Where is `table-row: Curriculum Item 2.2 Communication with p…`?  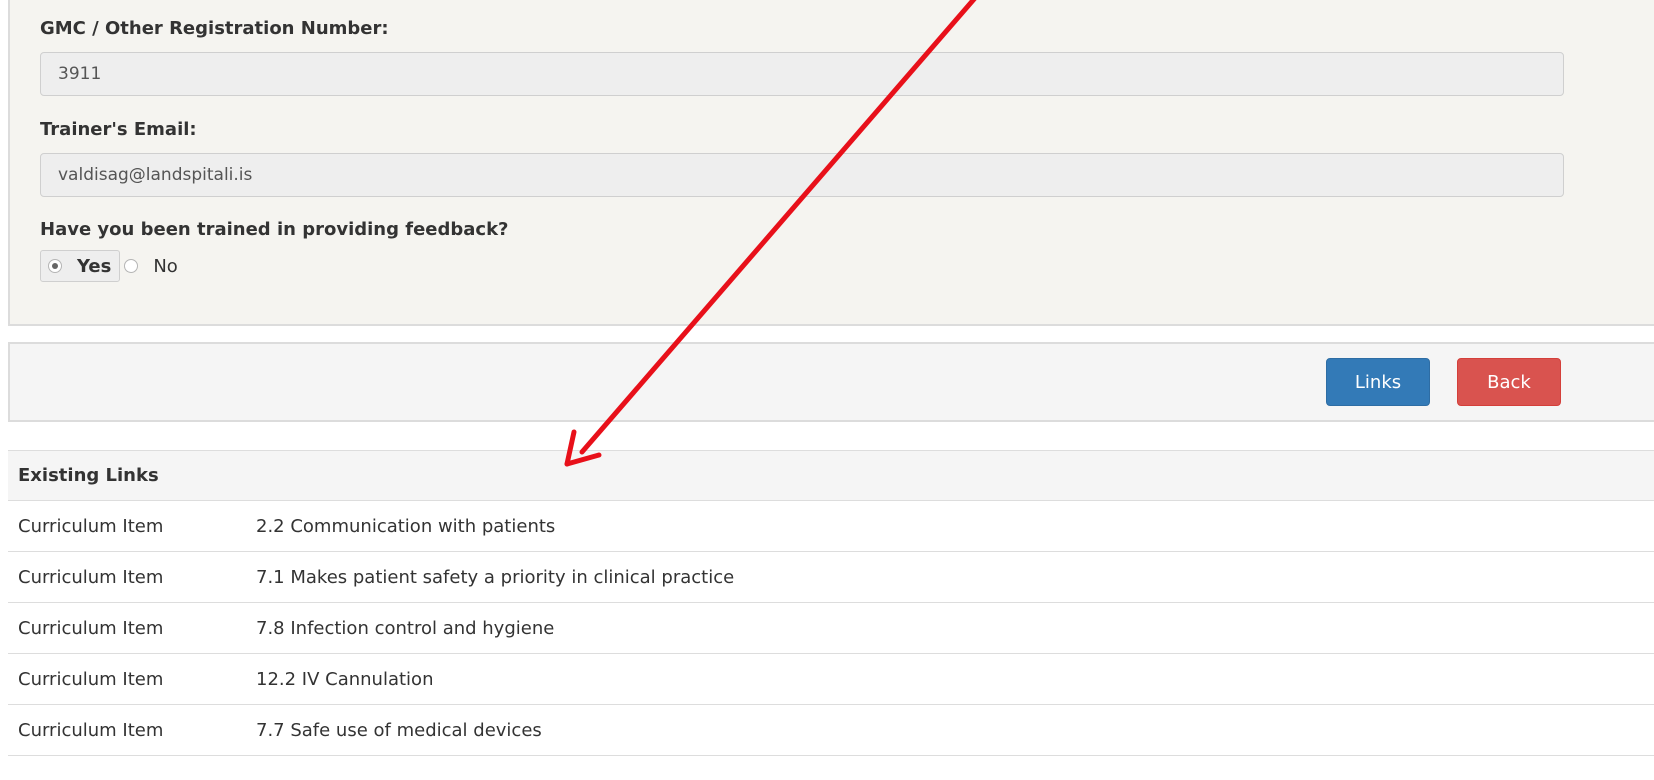
table-row: Curriculum Item 2.2 Communication with p… is located at coordinates (831, 526).